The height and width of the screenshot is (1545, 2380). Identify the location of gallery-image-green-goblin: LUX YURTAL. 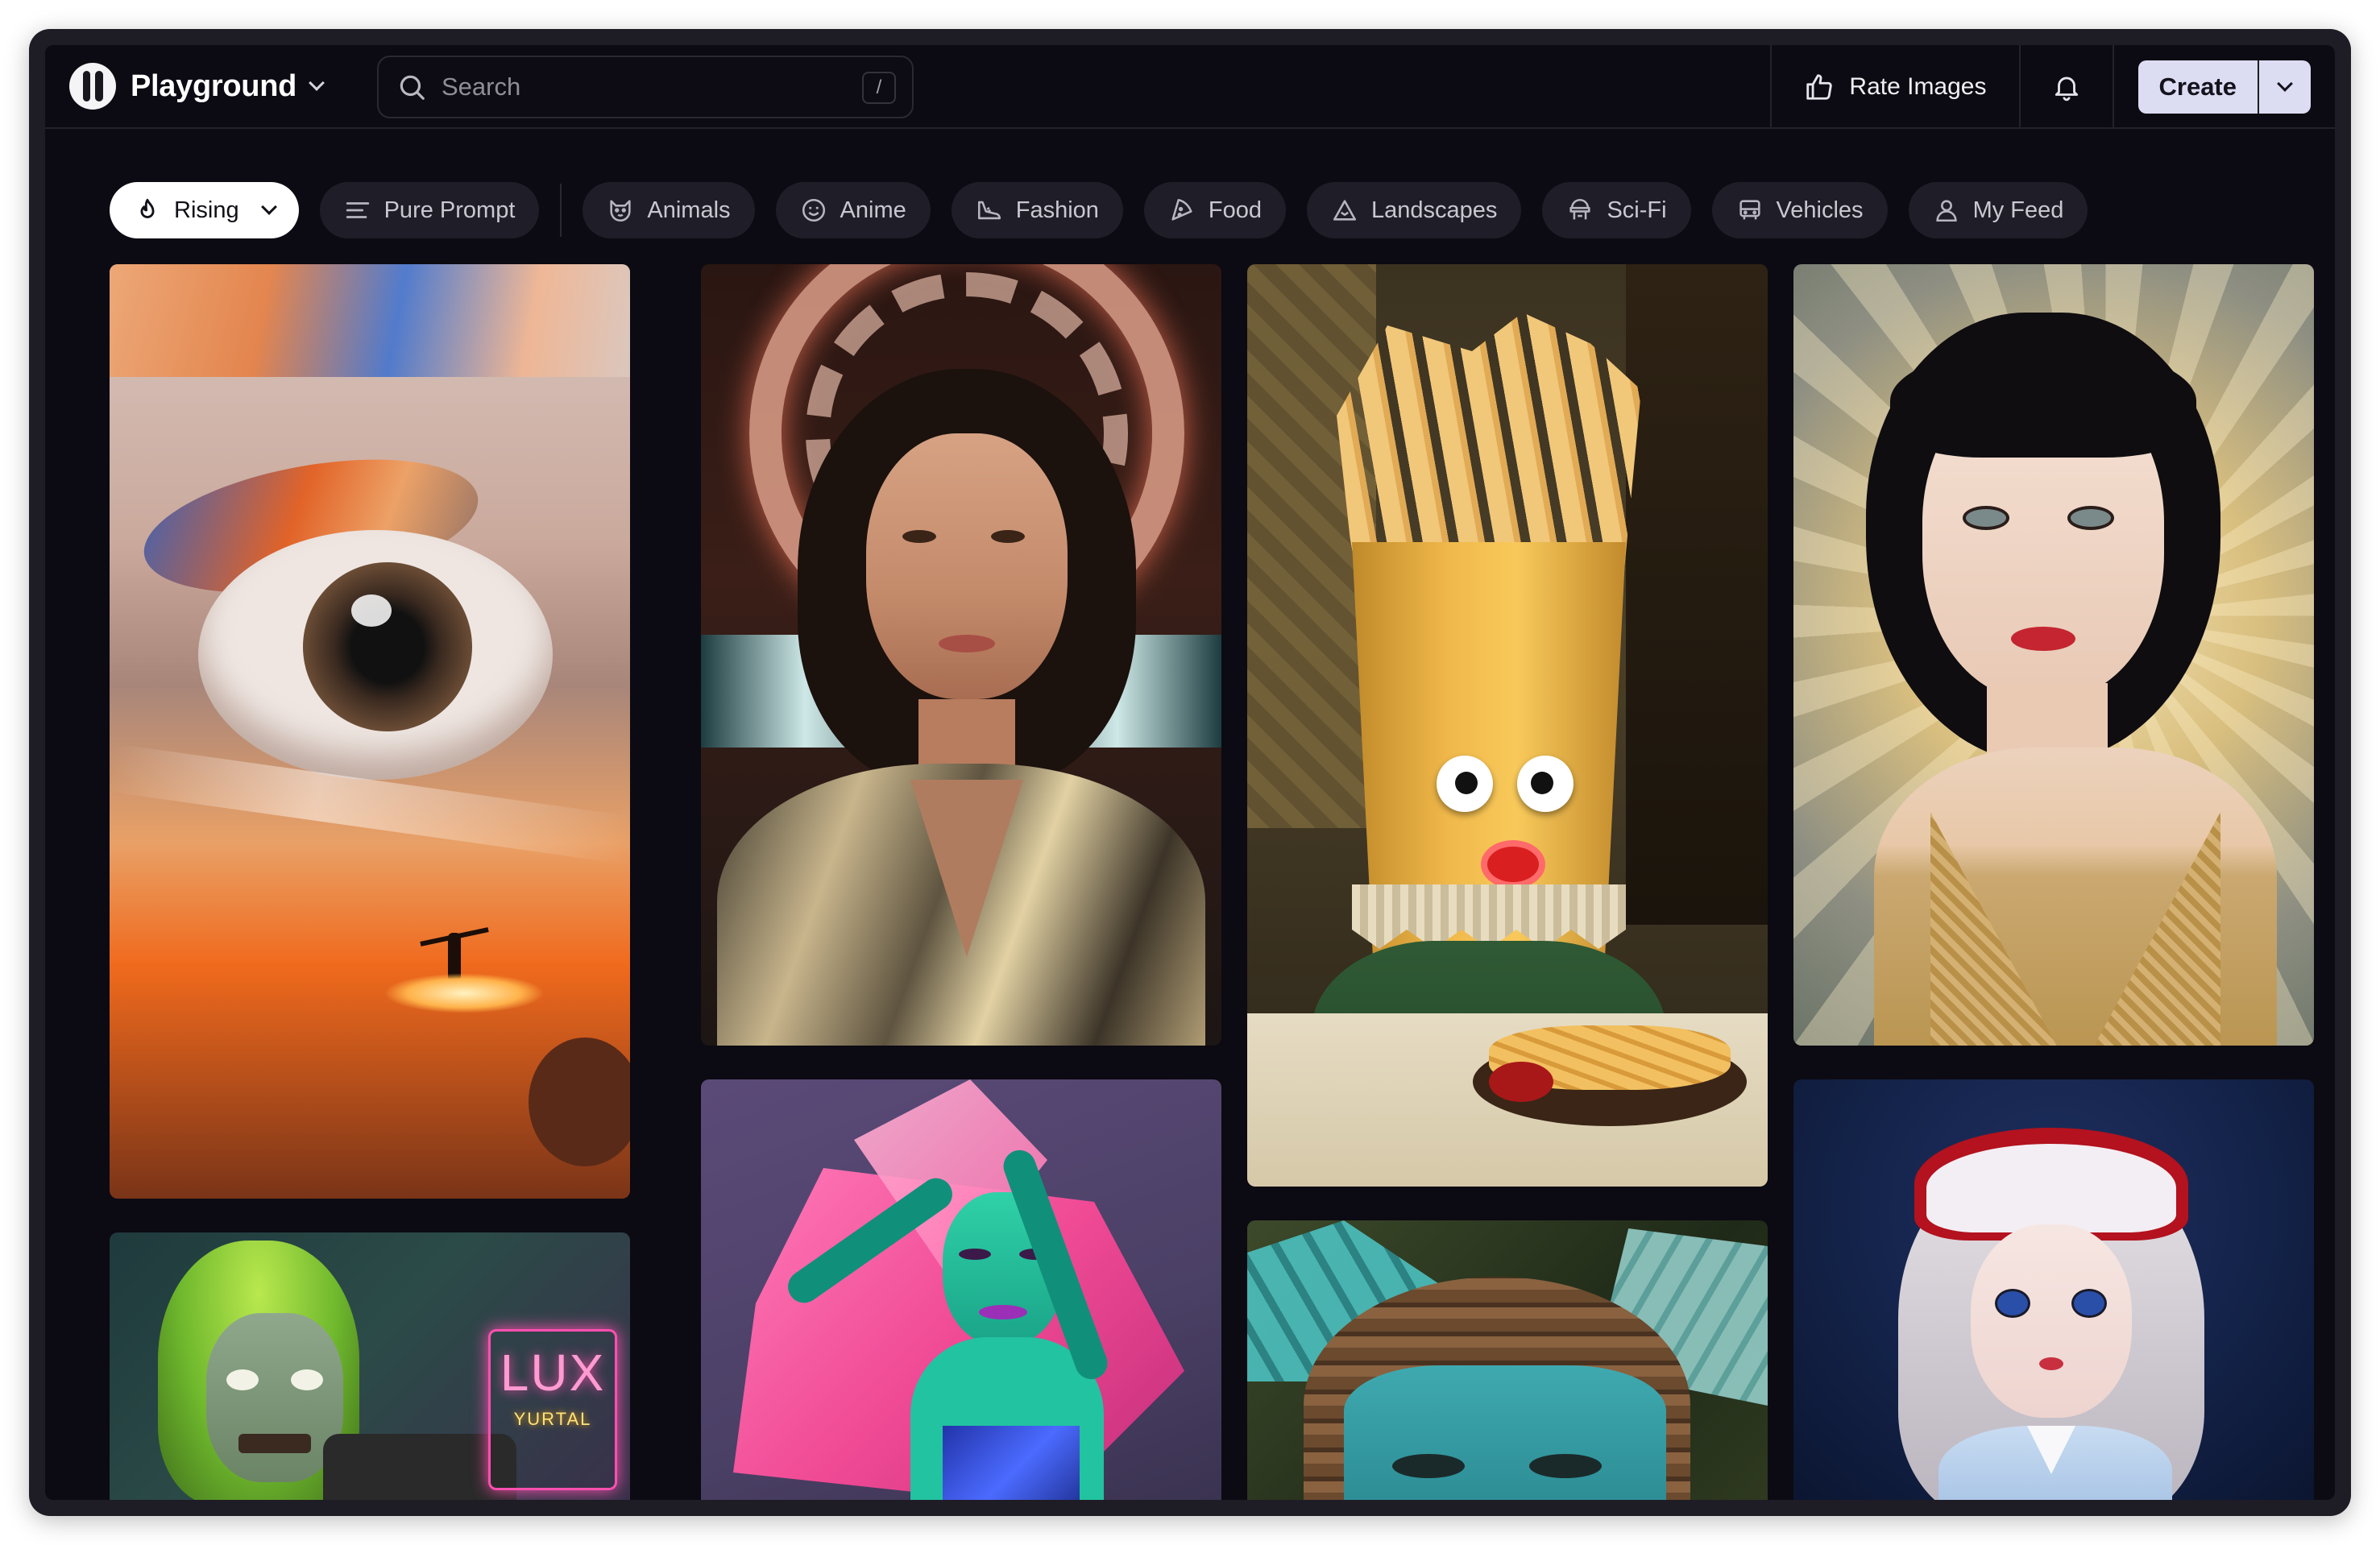
(370, 1366).